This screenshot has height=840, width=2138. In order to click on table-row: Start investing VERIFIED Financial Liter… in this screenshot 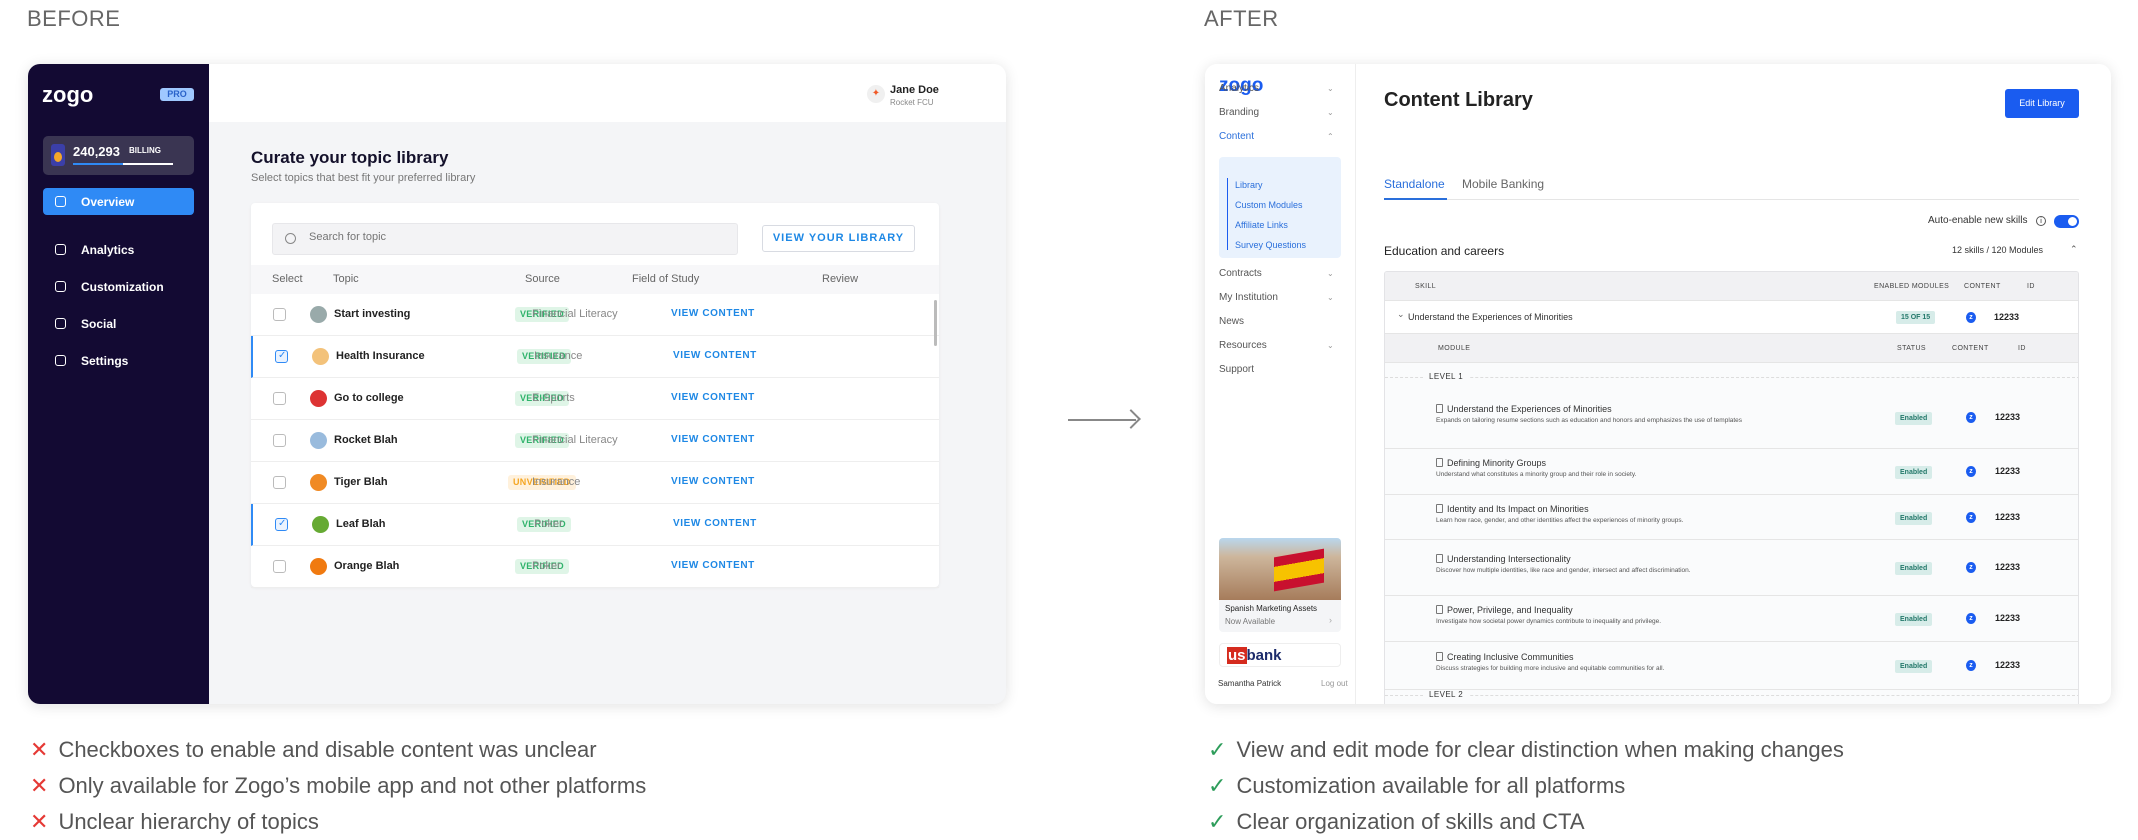, I will do `click(595, 315)`.